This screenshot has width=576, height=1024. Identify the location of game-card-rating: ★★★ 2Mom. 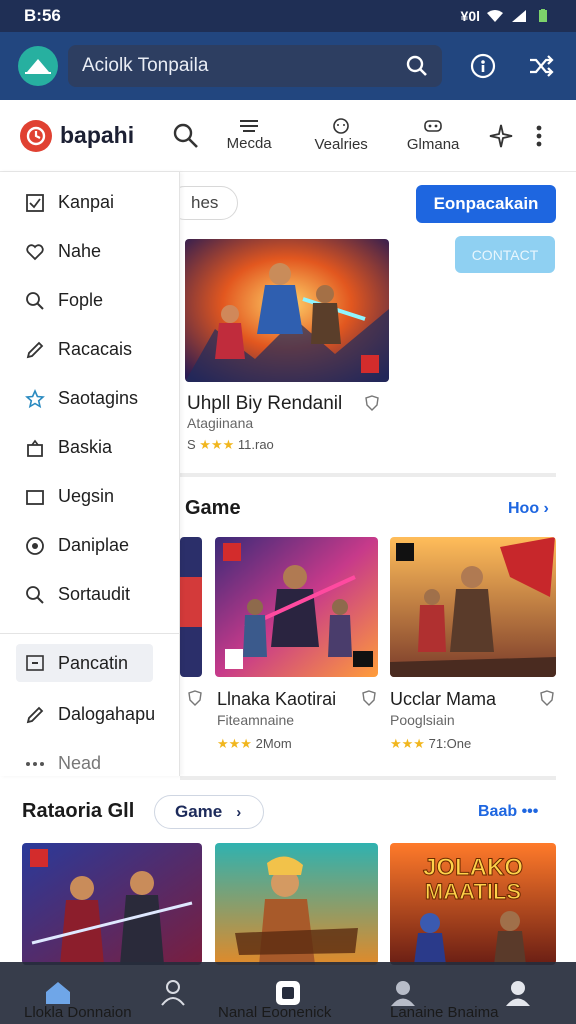
(254, 744).